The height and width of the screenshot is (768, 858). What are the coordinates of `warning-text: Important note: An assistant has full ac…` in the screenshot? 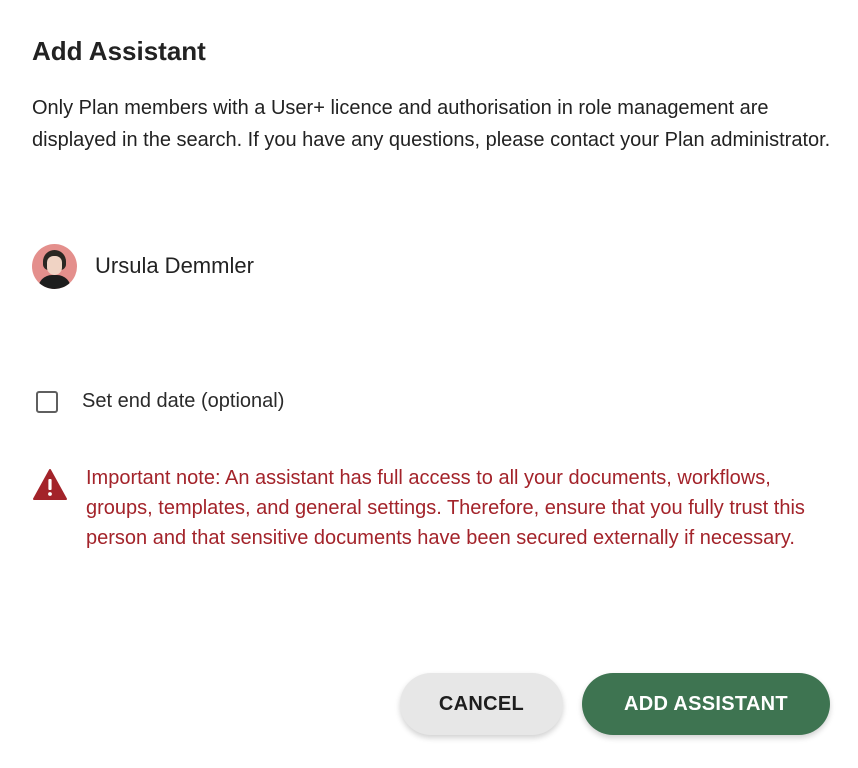 It's located at (445, 508).